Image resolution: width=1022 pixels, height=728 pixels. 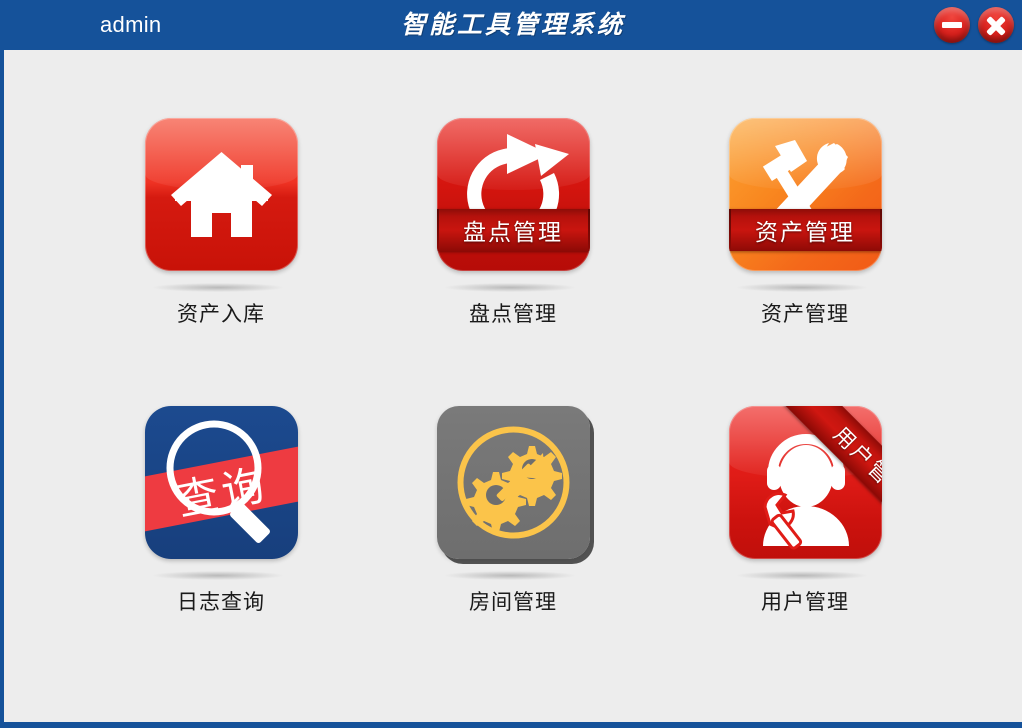 I want to click on user-headset-wrench-icon: 用户管理, so click(x=805, y=482).